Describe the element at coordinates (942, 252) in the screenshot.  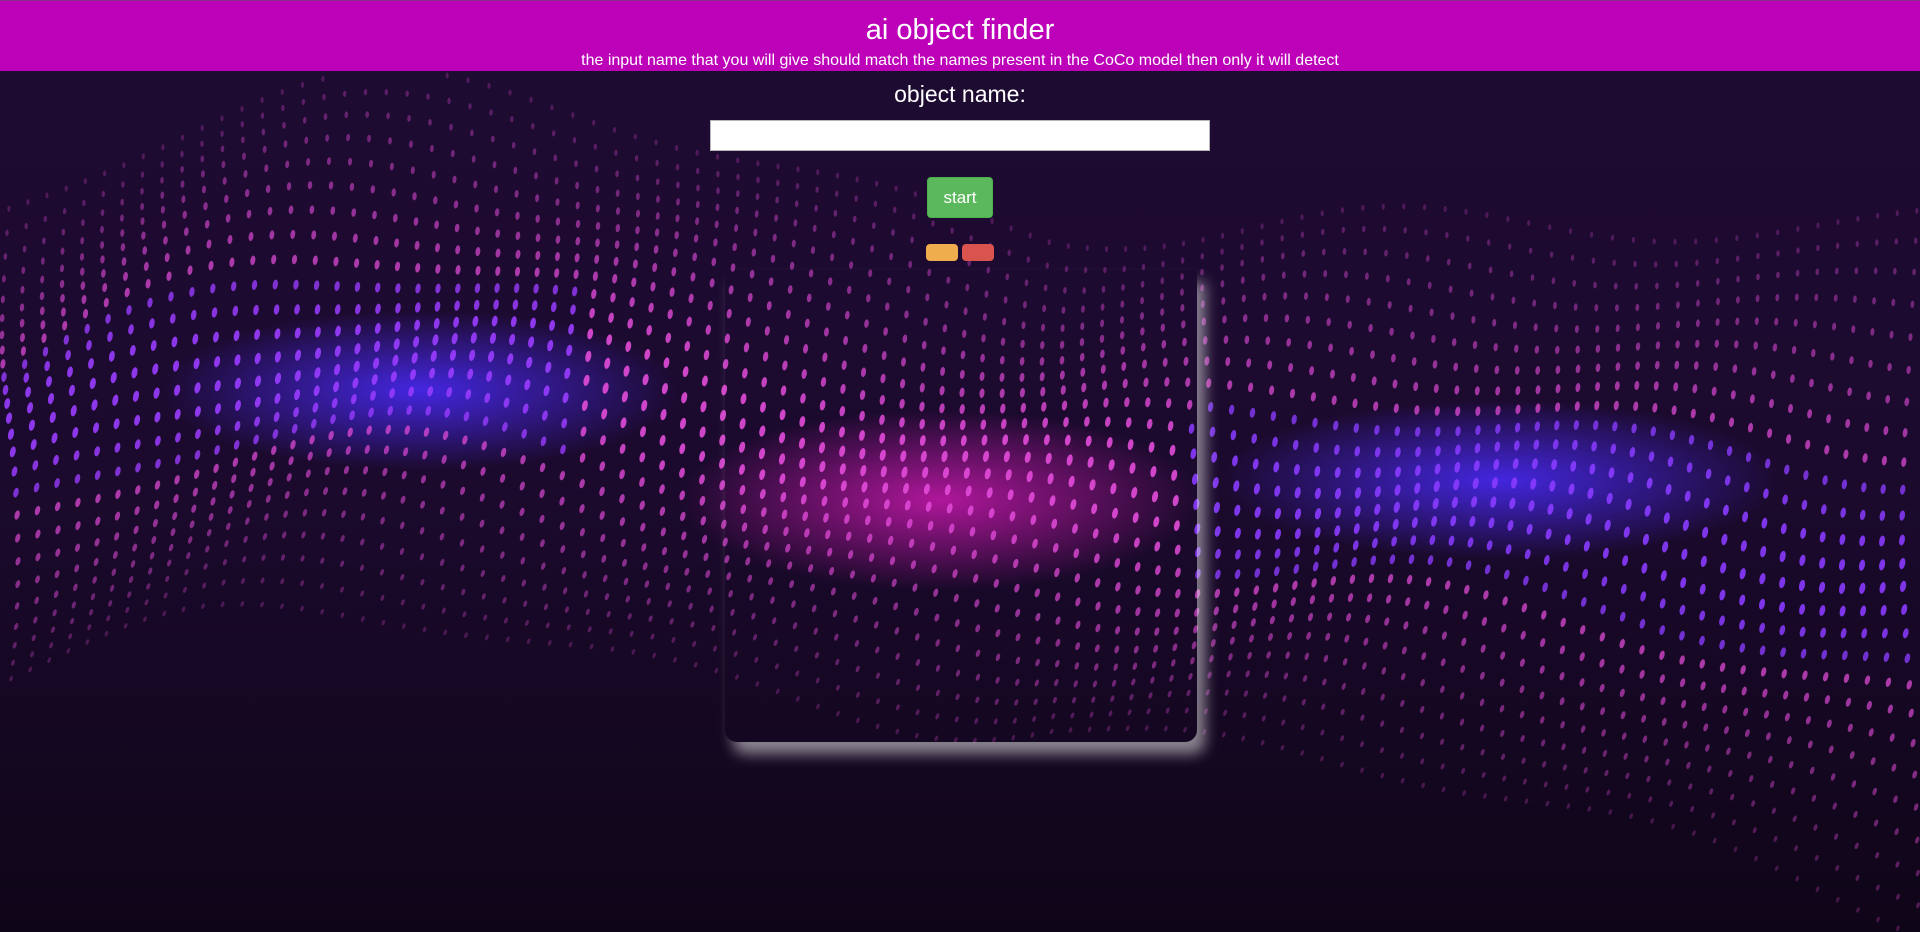
I see `warning-button` at that location.